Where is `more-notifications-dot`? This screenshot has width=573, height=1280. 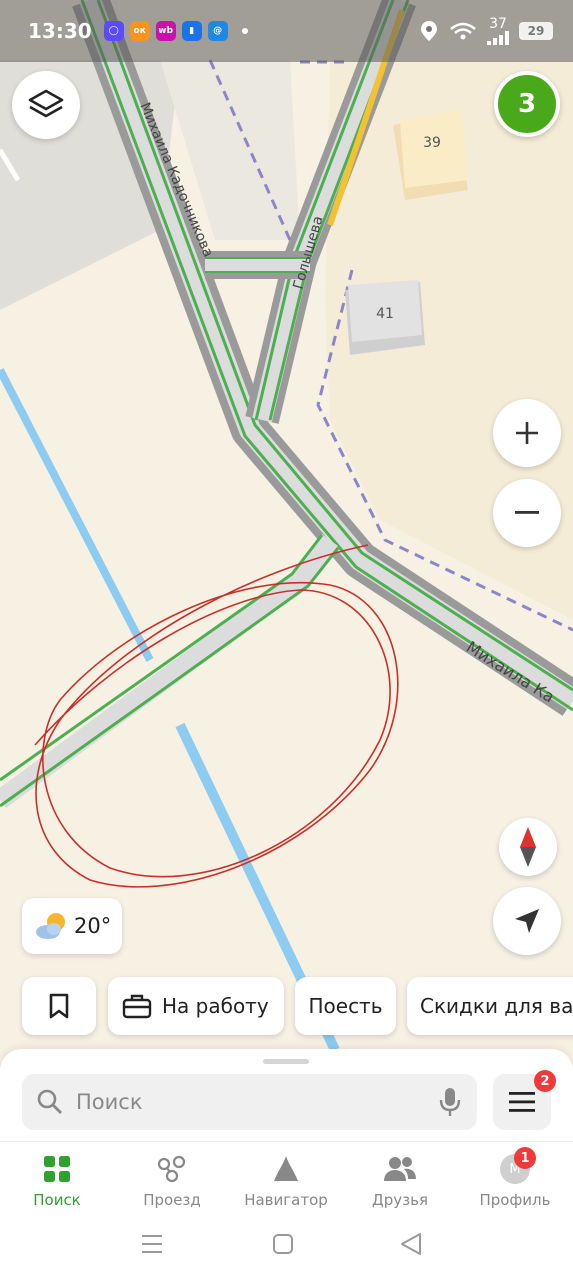
more-notifications-dot is located at coordinates (244, 31).